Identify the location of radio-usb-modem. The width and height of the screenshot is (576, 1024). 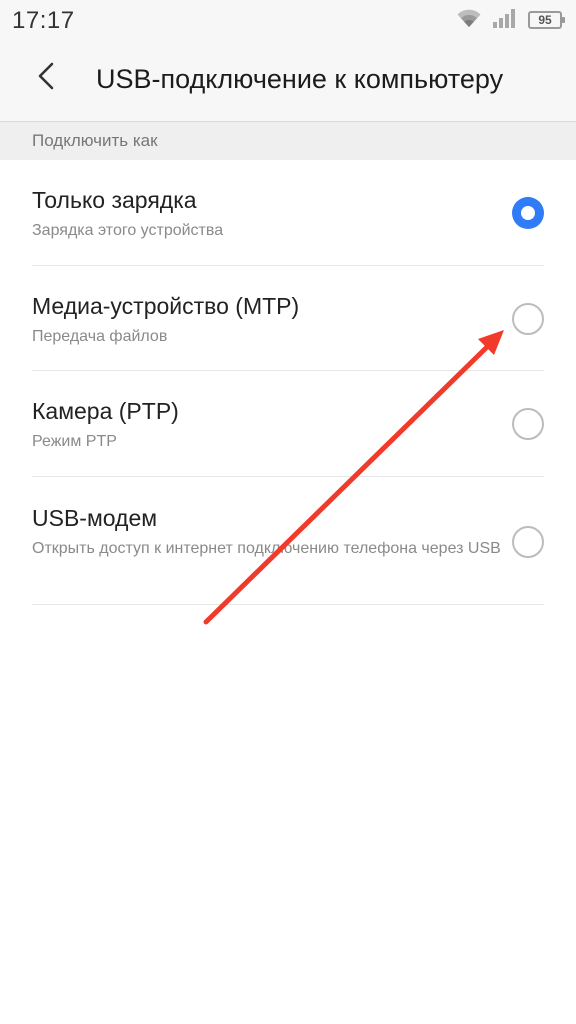
(528, 542).